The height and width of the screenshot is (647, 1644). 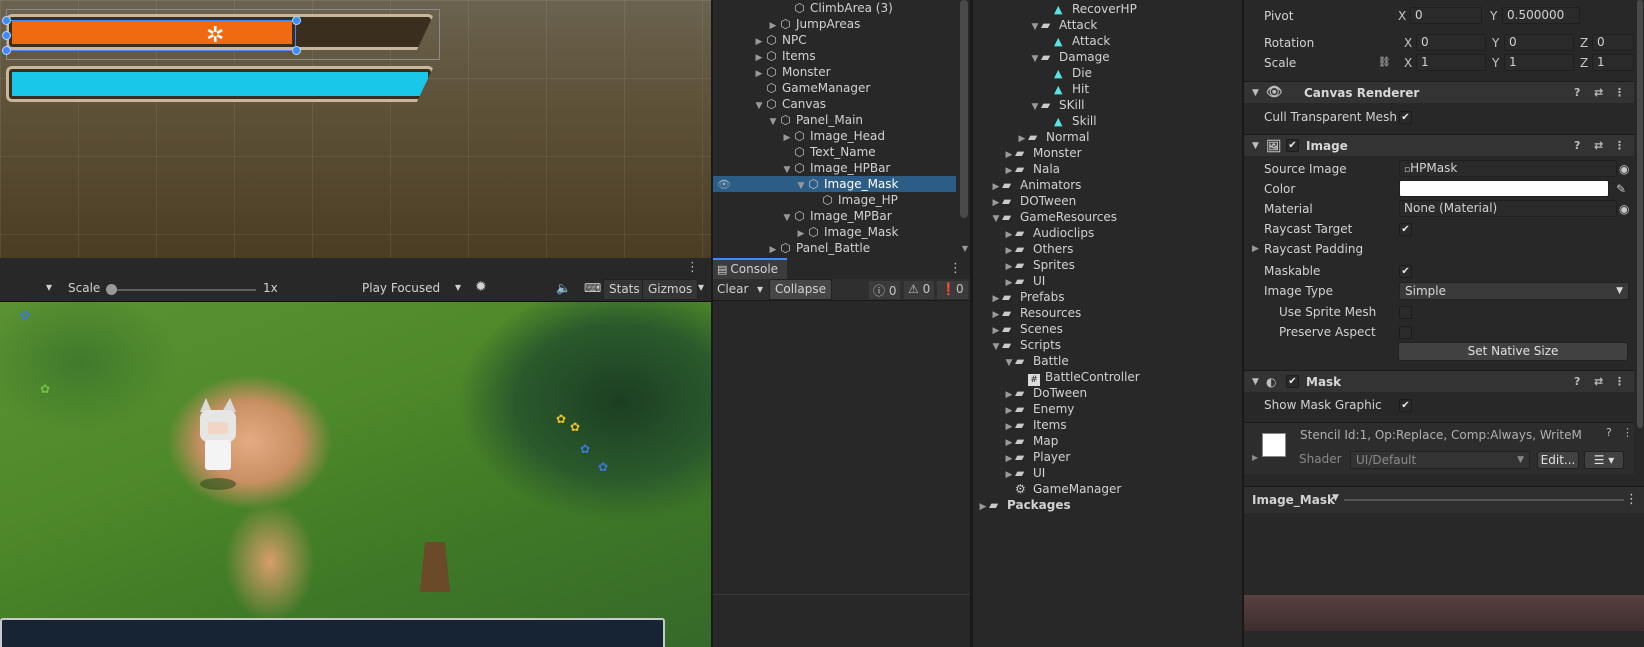 I want to click on project-row: ▶ ▰ Audioclips, so click(x=1100, y=233).